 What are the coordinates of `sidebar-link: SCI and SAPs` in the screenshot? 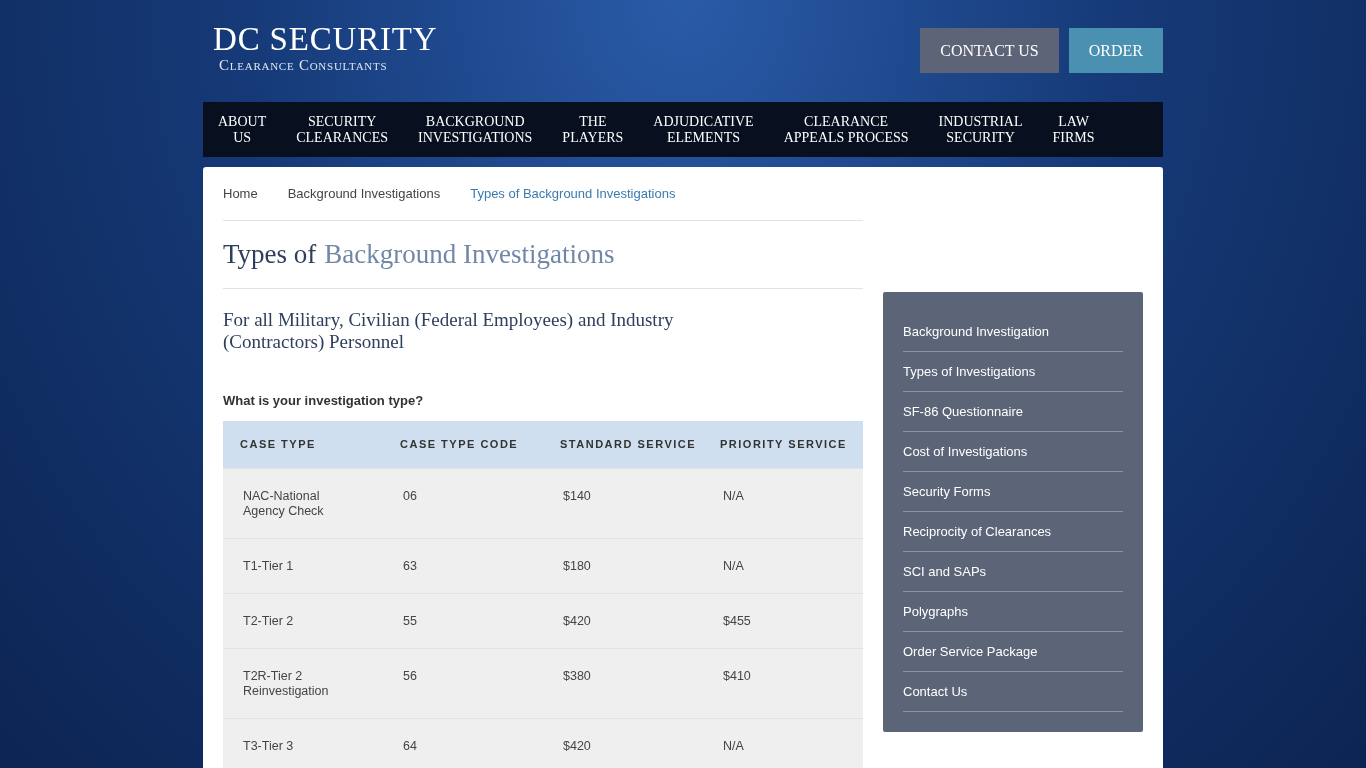 It's located at (1013, 572).